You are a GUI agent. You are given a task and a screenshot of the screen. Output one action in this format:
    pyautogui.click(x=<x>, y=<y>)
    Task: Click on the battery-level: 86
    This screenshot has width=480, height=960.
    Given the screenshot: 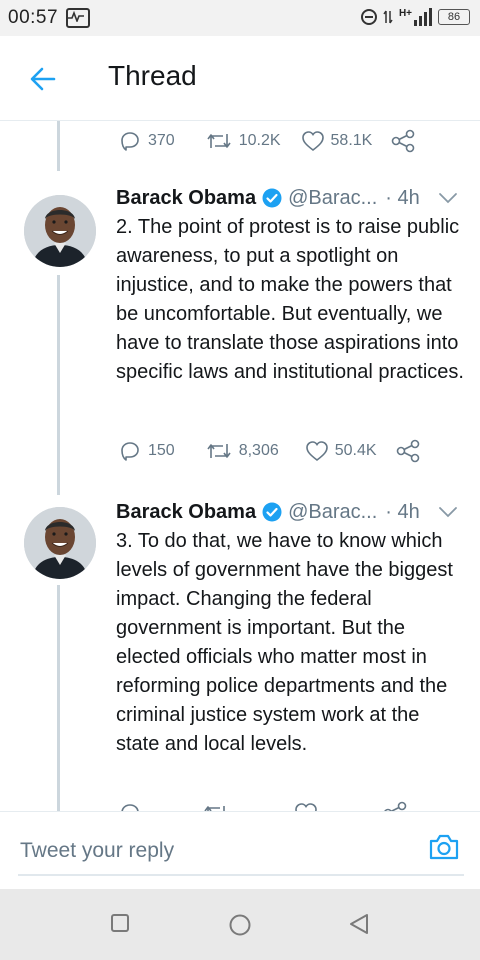 What is the action you would take?
    pyautogui.click(x=454, y=17)
    